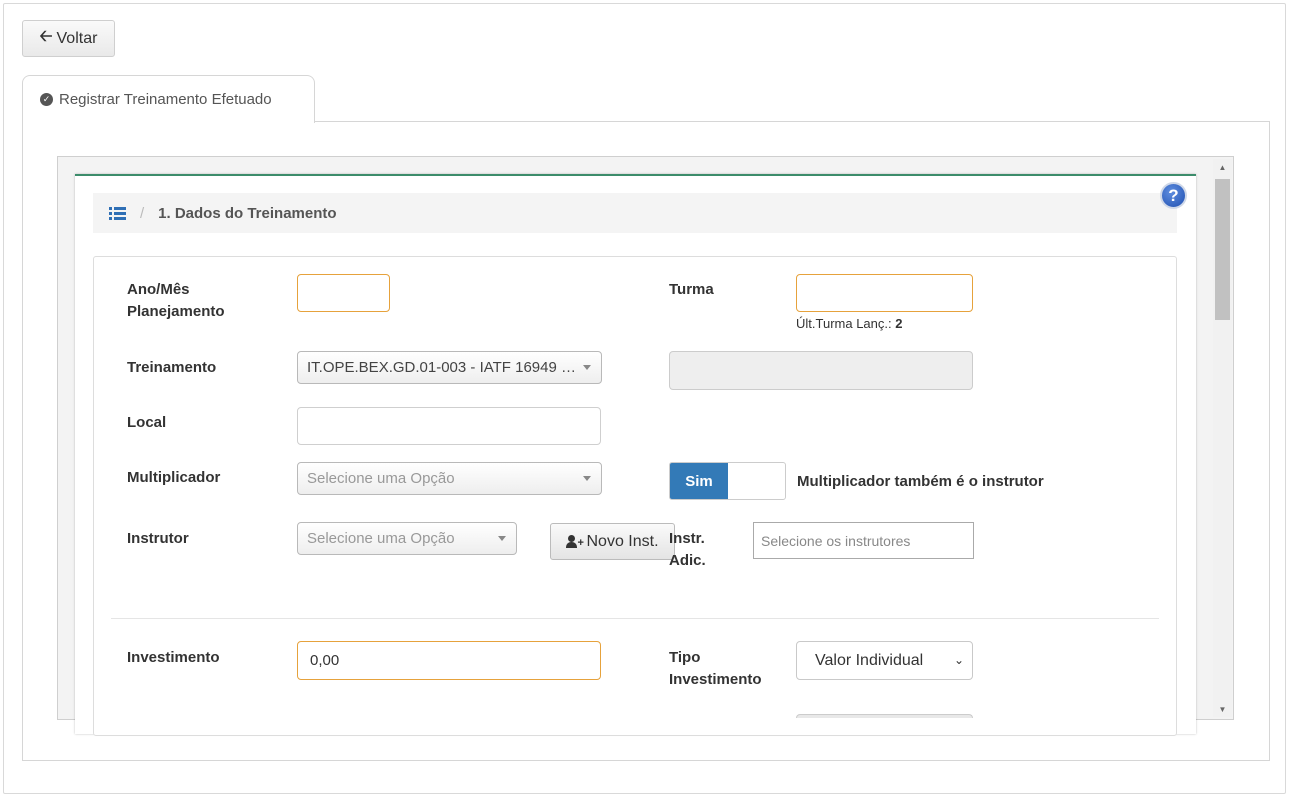 Image resolution: width=1290 pixels, height=797 pixels. What do you see at coordinates (884, 716) in the screenshot?
I see `next-field-partial` at bounding box center [884, 716].